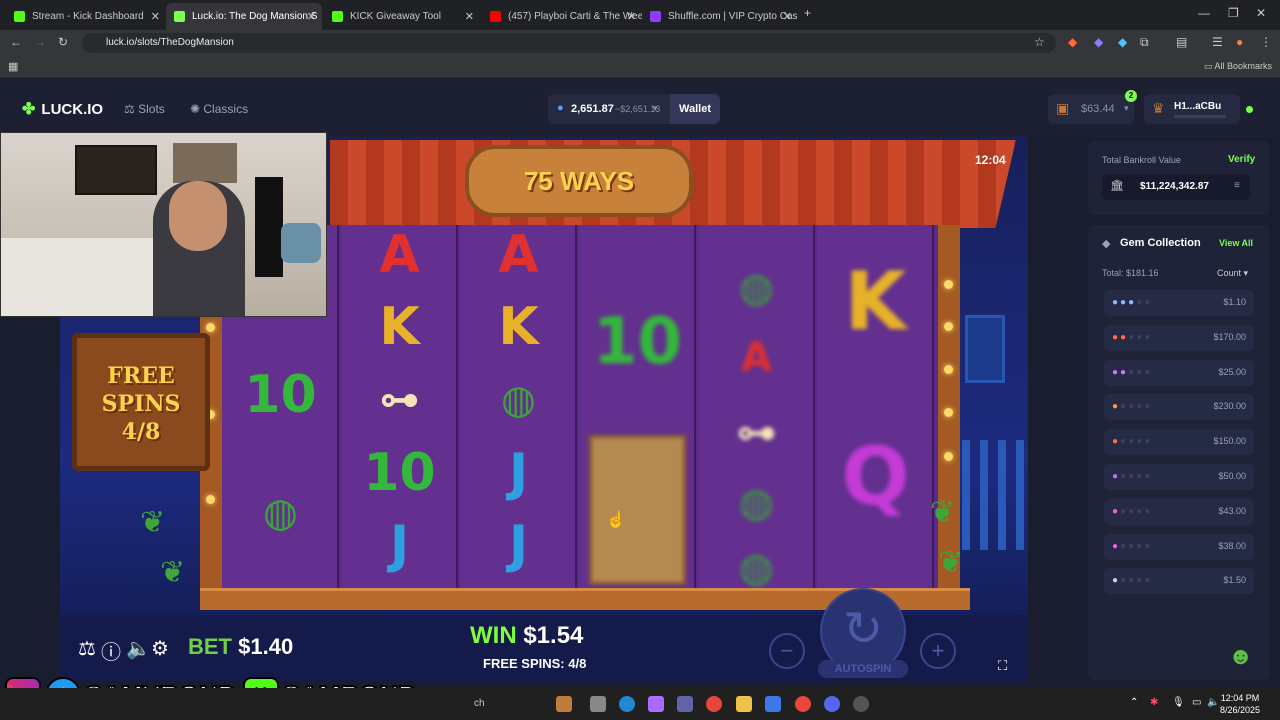 The image size is (1280, 720). I want to click on microphone-icon: 🎙, so click(1178, 702).